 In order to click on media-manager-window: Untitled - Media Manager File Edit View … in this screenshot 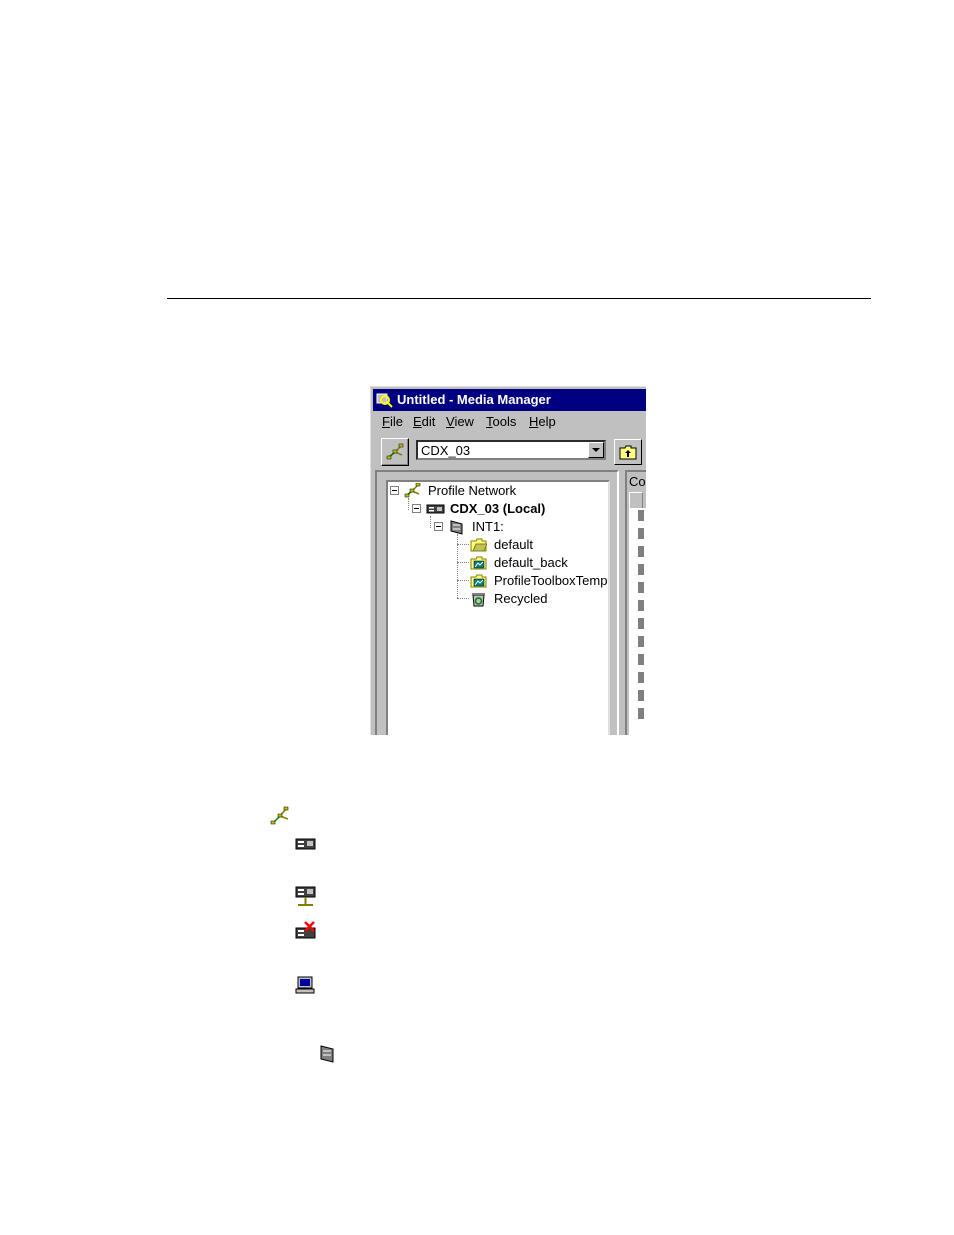, I will do `click(508, 560)`.